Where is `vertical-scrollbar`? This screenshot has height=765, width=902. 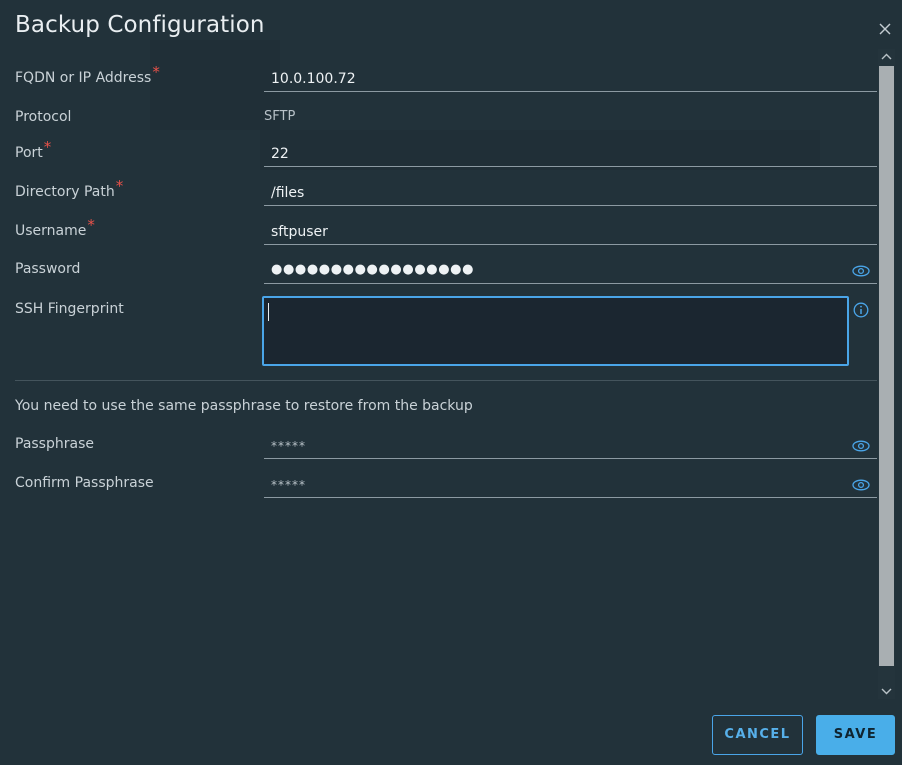 vertical-scrollbar is located at coordinates (886, 374).